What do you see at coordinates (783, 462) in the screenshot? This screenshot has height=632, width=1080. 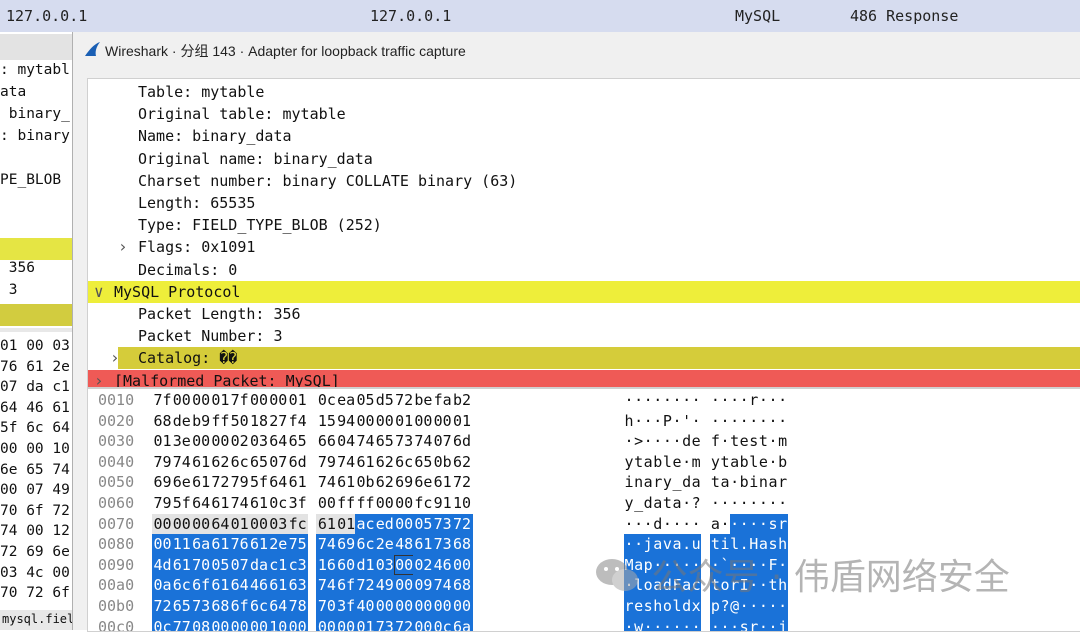 I see `ascii-char: b` at bounding box center [783, 462].